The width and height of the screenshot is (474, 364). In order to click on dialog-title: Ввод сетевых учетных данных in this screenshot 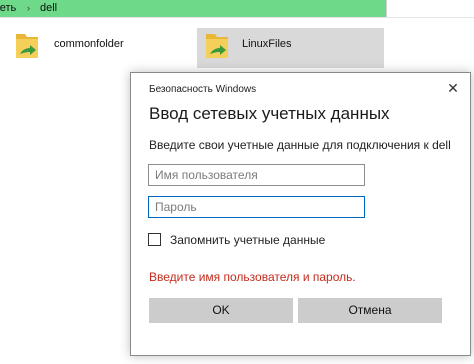, I will do `click(269, 113)`.